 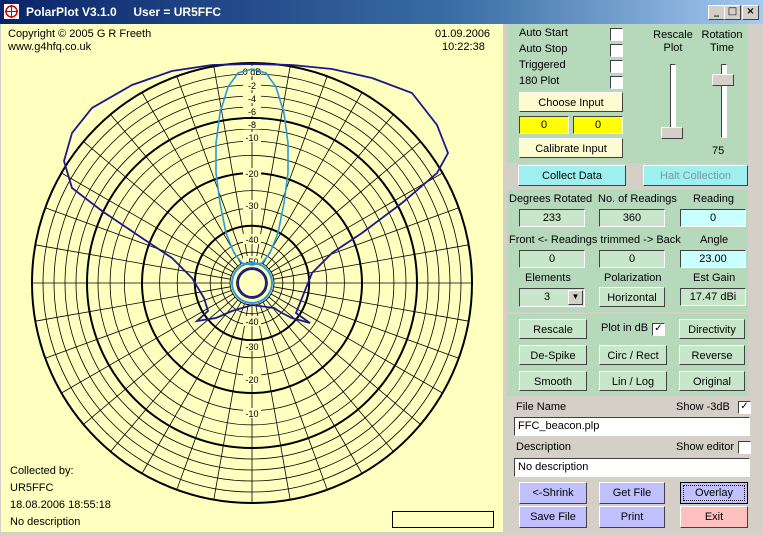 What do you see at coordinates (553, 355) in the screenshot?
I see `despike-button: De-Spike` at bounding box center [553, 355].